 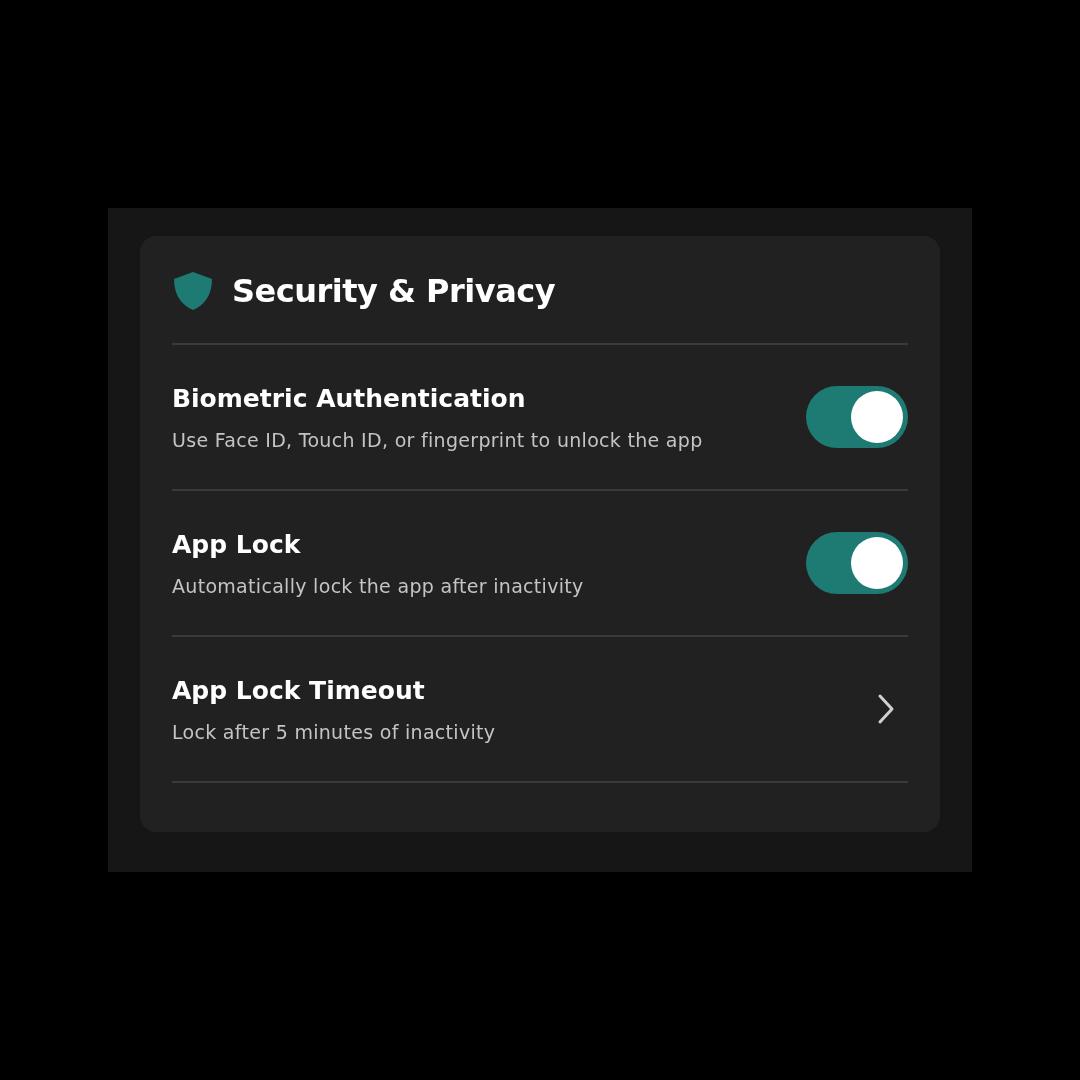 What do you see at coordinates (237, 544) in the screenshot?
I see `setting-title: App Lock` at bounding box center [237, 544].